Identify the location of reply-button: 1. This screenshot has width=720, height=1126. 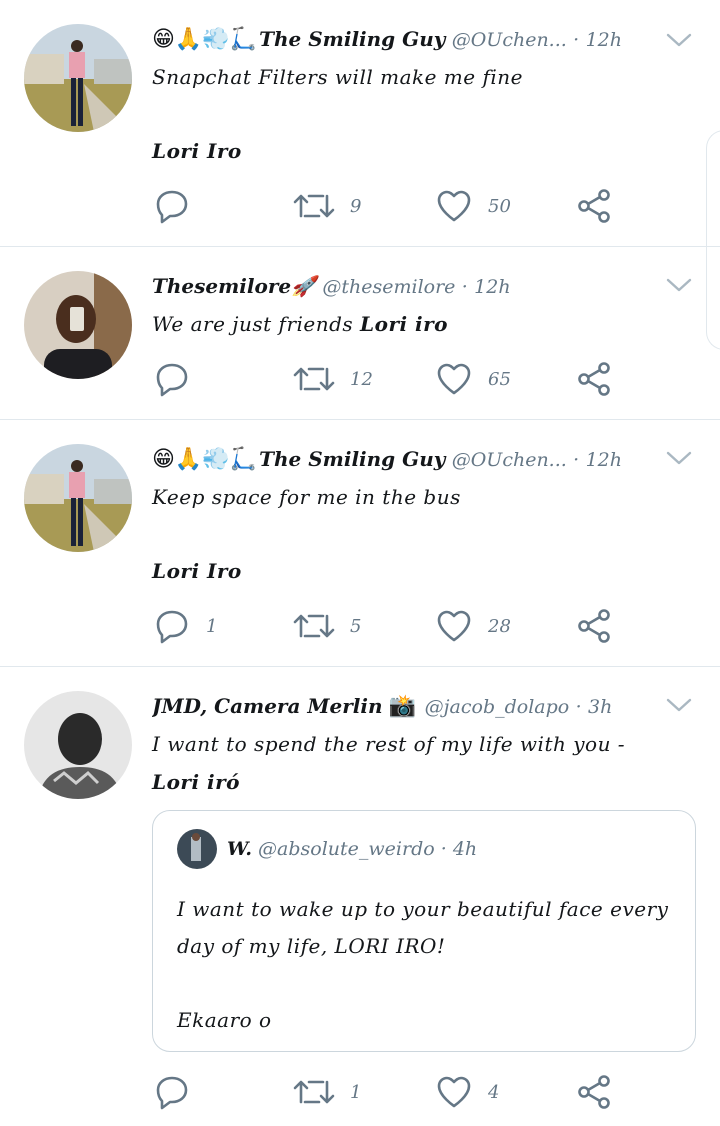
(184, 626).